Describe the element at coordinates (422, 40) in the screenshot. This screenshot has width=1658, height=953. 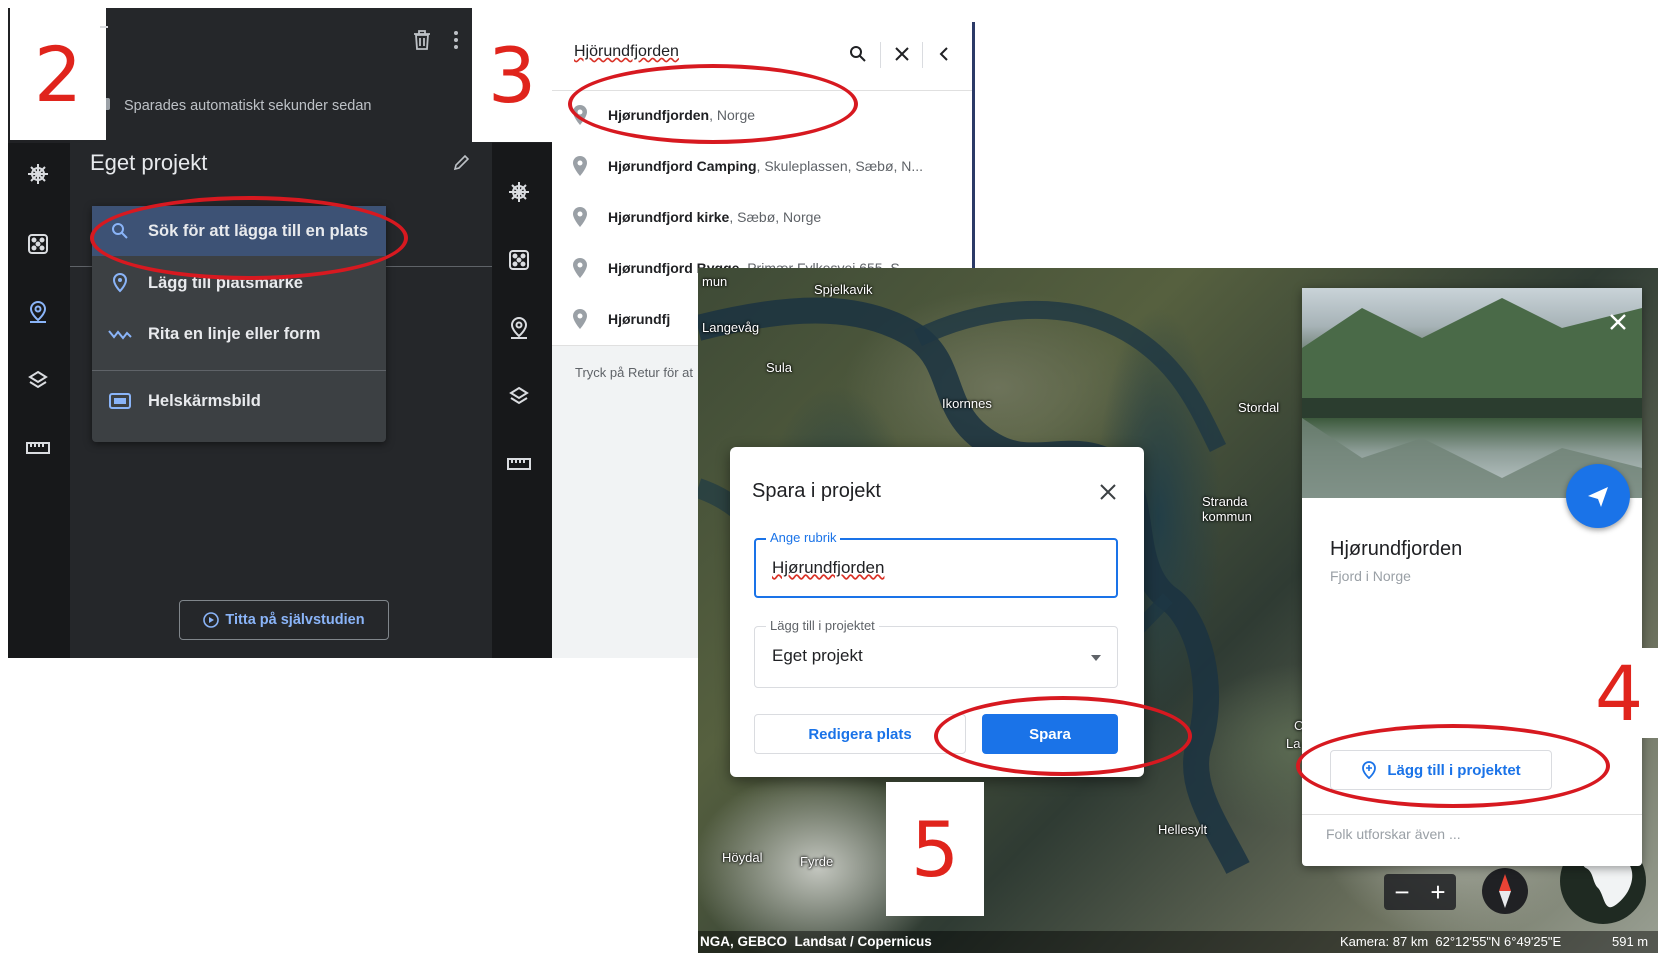
I see `trash-icon` at that location.